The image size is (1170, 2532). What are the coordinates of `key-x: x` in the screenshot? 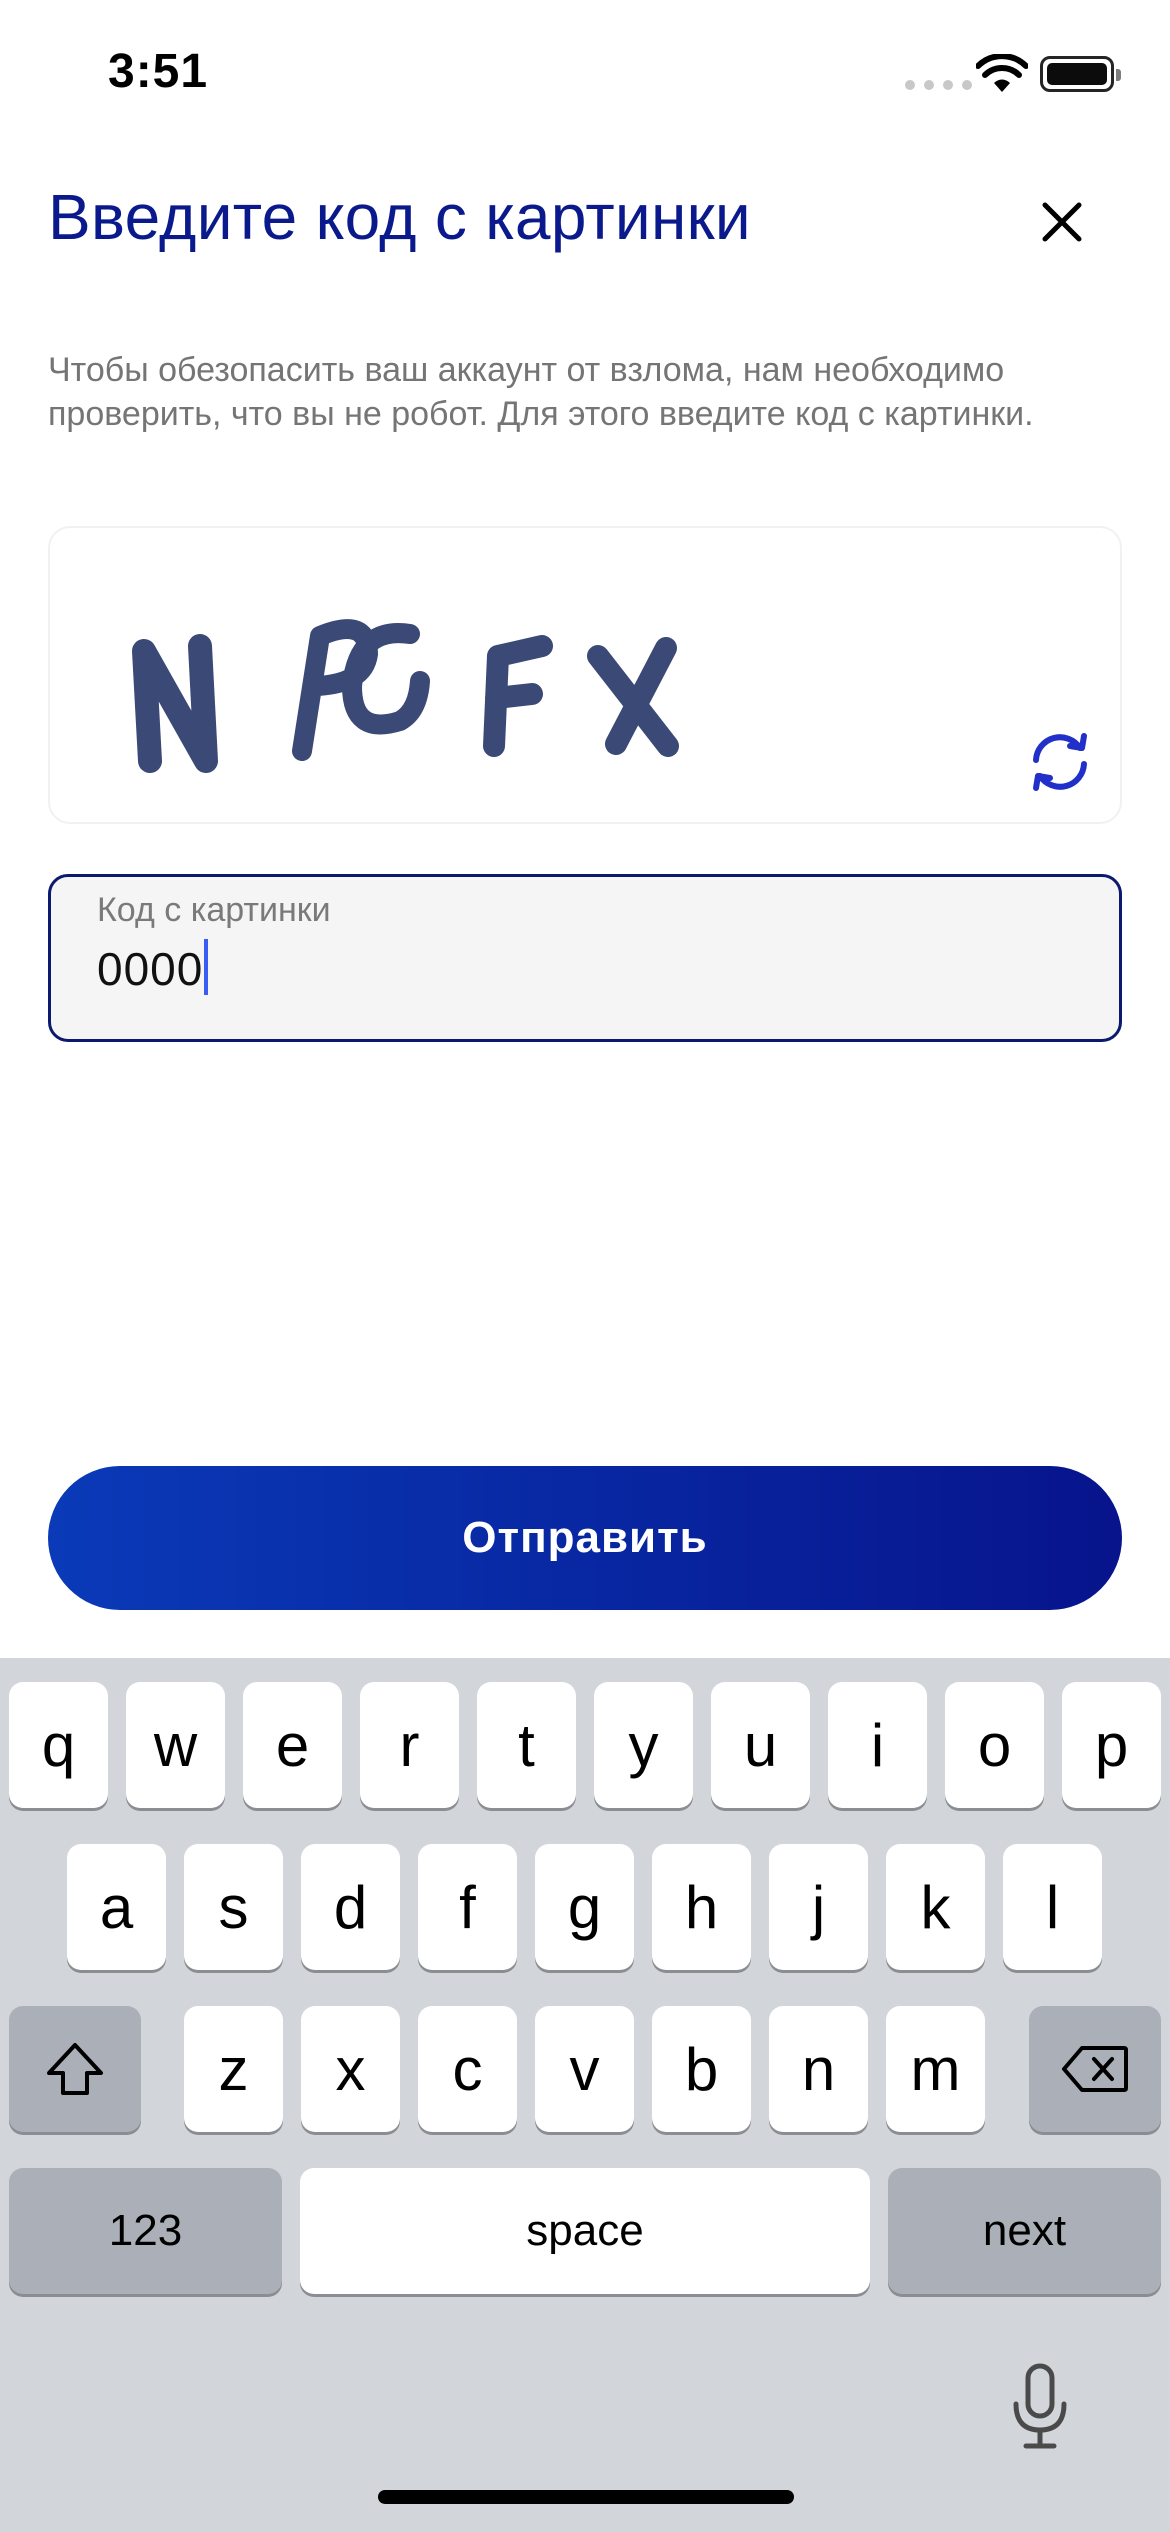 It's located at (350, 2069).